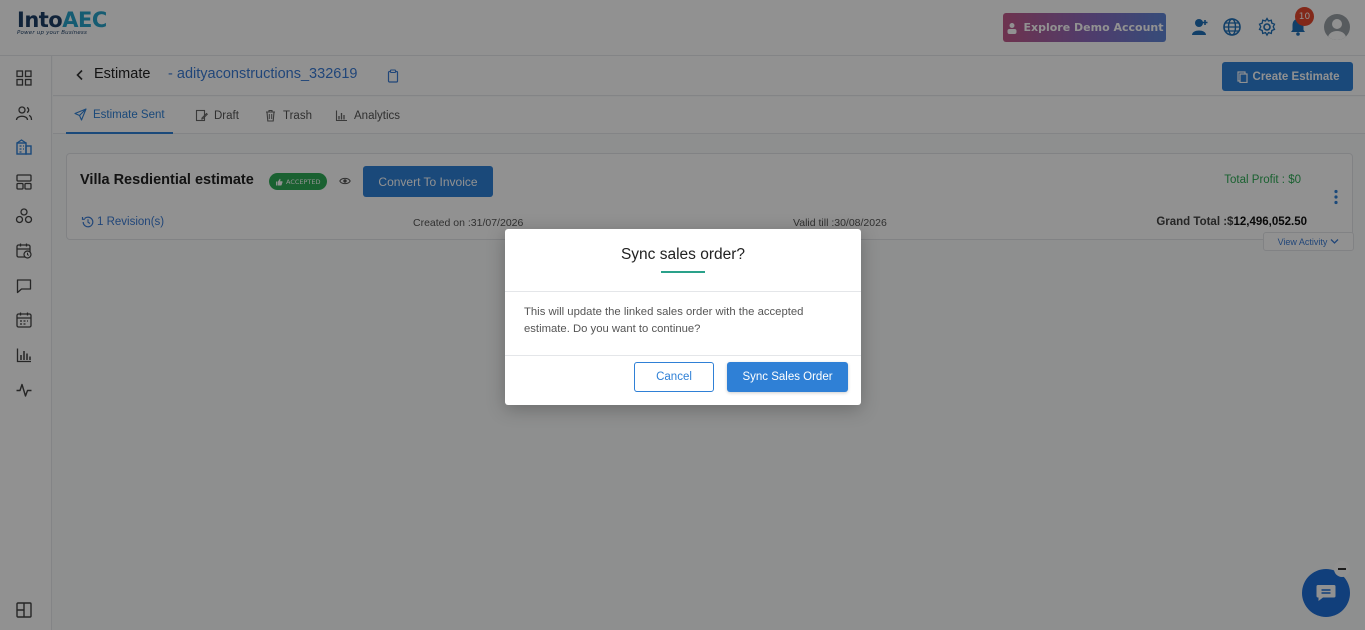  Describe the element at coordinates (674, 377) in the screenshot. I see `cancel-button: Cancel` at that location.